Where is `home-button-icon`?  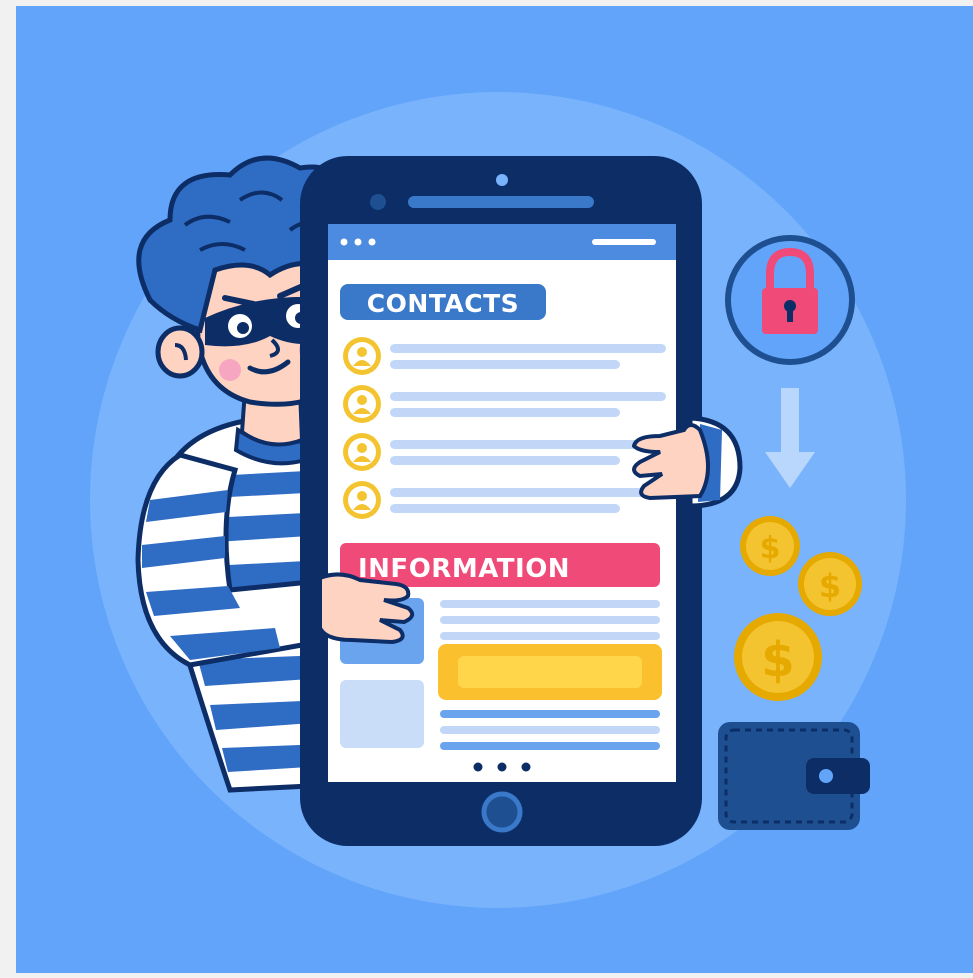 home-button-icon is located at coordinates (502, 812).